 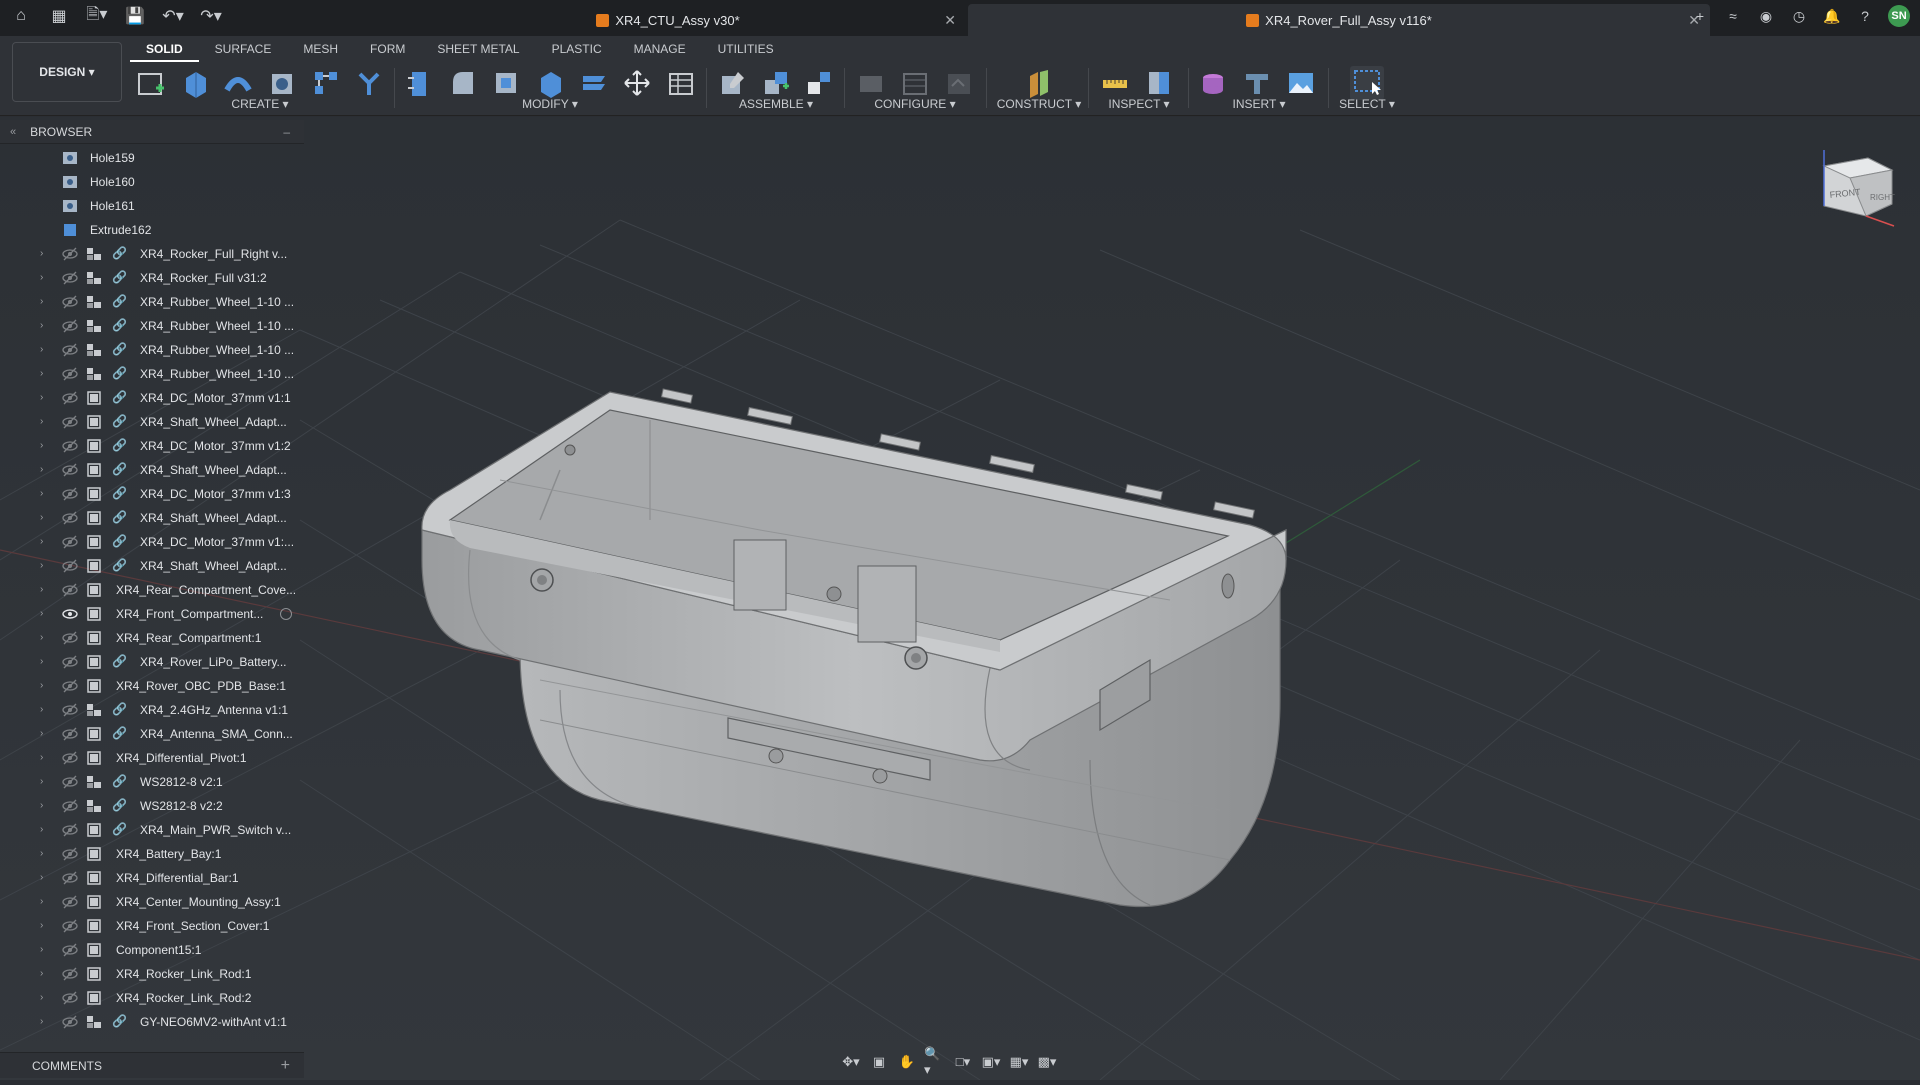 What do you see at coordinates (915, 104) in the screenshot?
I see `configure-menu: CONFIGURE ▾` at bounding box center [915, 104].